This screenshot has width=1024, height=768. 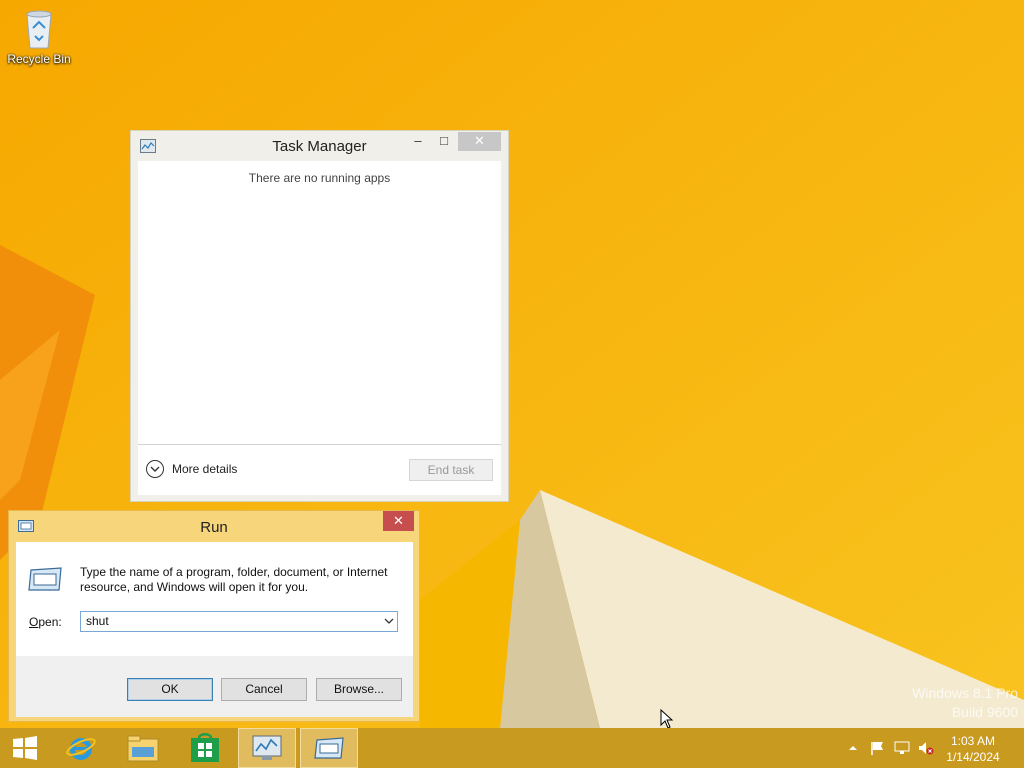 What do you see at coordinates (902, 748) in the screenshot?
I see `network-icon` at bounding box center [902, 748].